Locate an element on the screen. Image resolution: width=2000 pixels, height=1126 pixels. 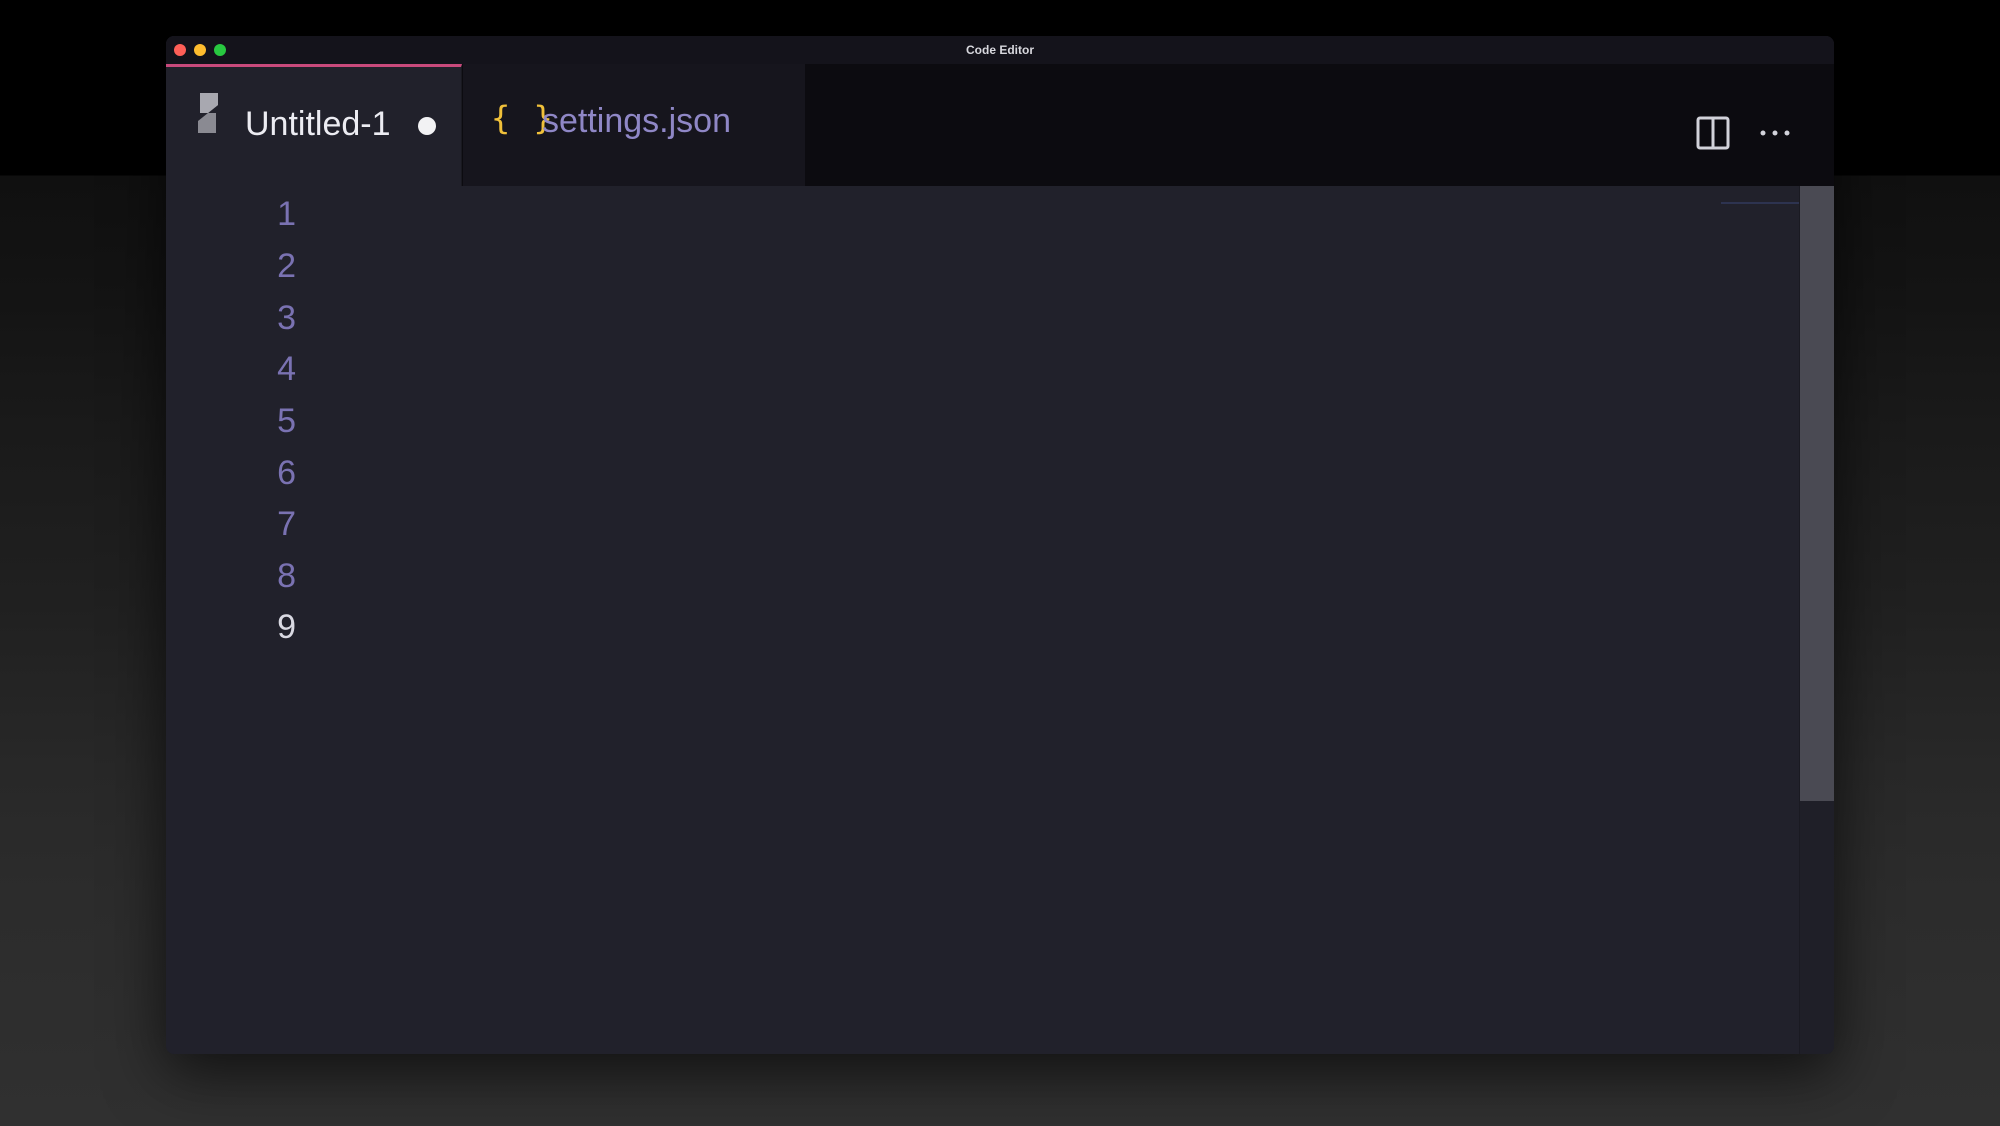
split-editor-icon is located at coordinates (1713, 133).